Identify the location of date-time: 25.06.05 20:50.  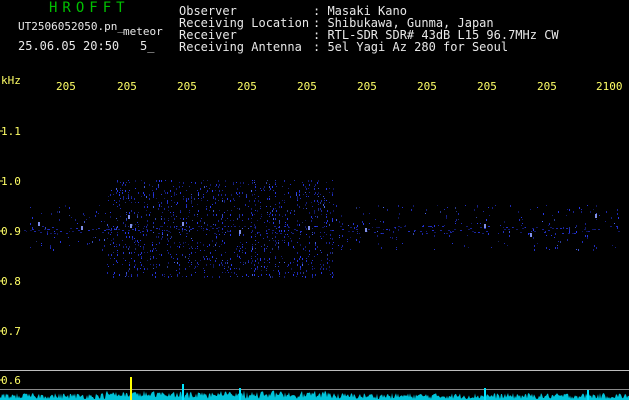
(69, 46).